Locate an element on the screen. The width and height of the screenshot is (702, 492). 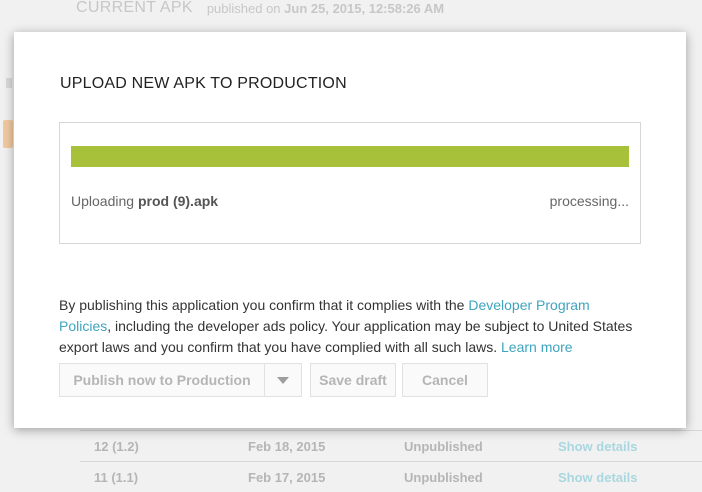
publish-options-dropdown is located at coordinates (283, 380).